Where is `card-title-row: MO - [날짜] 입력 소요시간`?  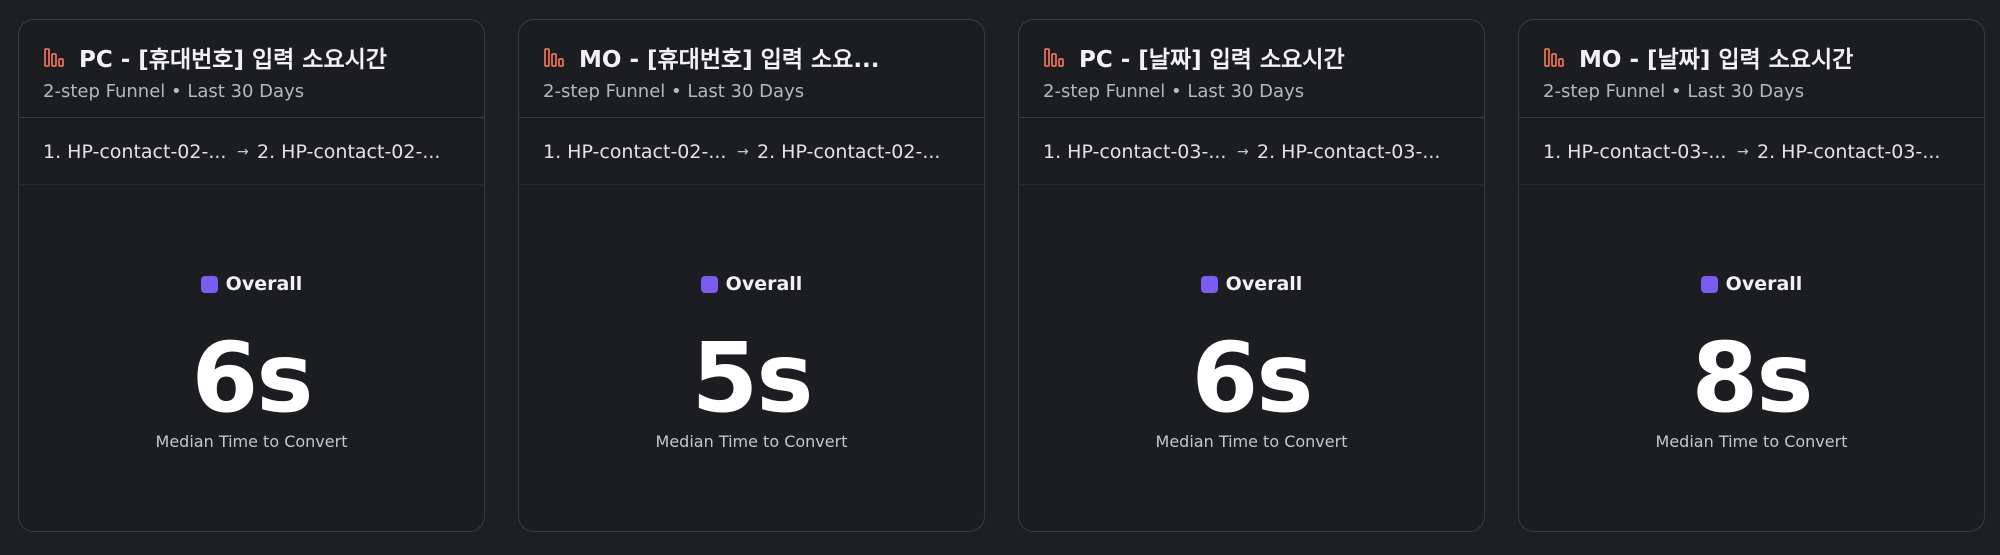 card-title-row: MO - [날짜] 입력 소요시간 is located at coordinates (1753, 57).